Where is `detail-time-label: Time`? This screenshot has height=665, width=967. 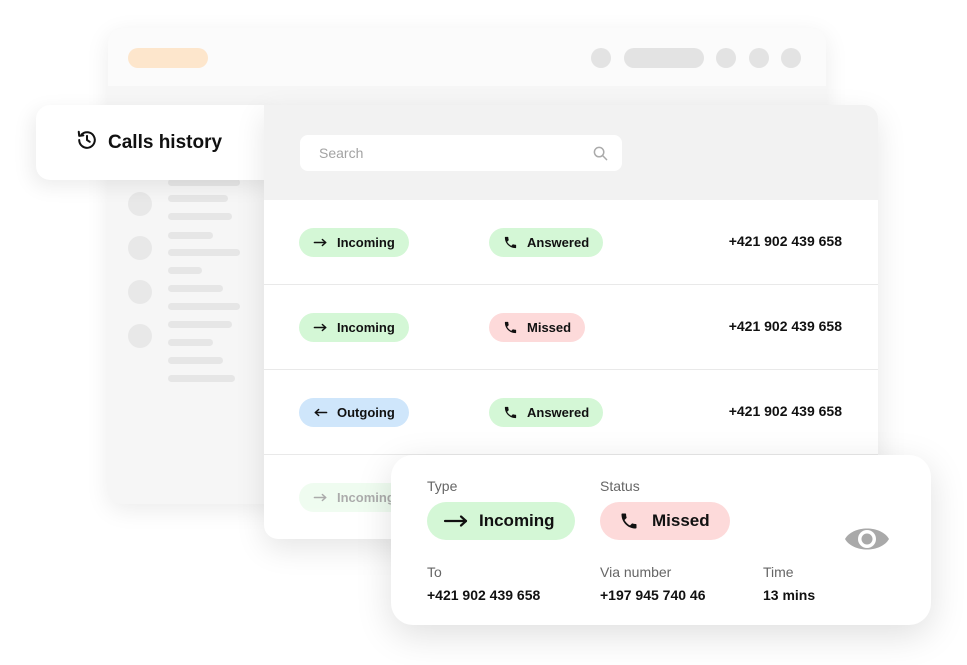
detail-time-label: Time is located at coordinates (778, 572).